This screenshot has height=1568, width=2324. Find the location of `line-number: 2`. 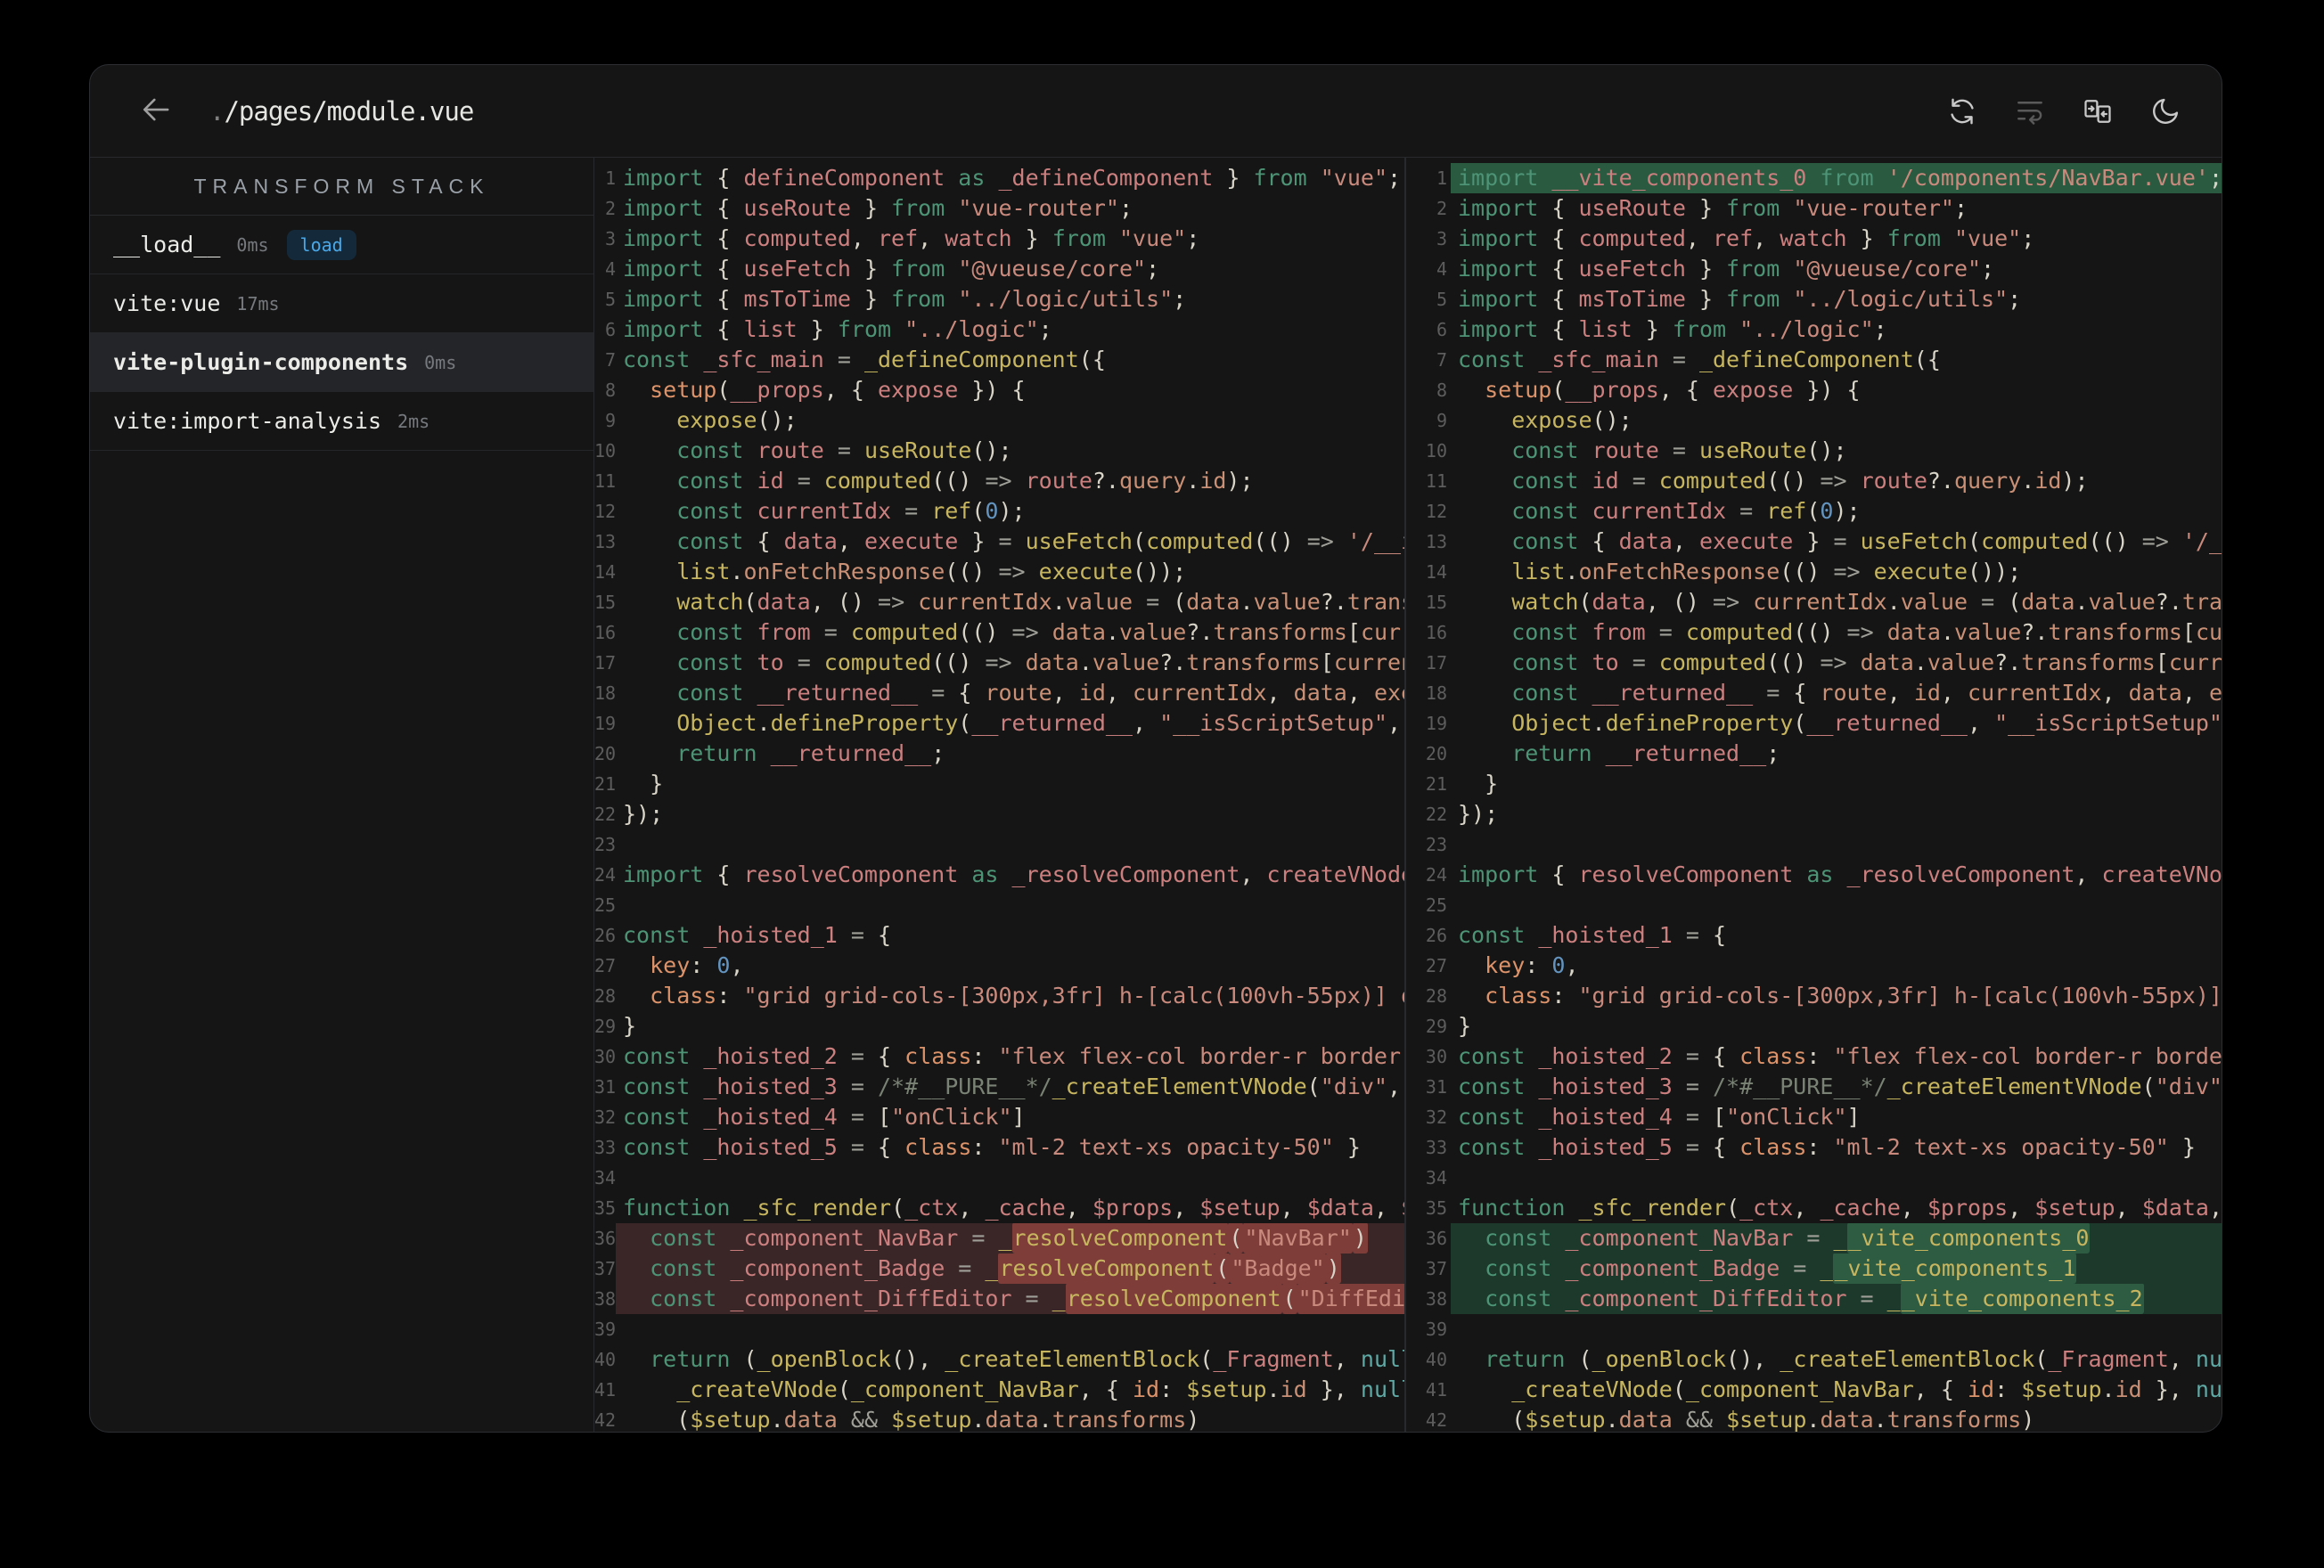

line-number: 2 is located at coordinates (610, 208).